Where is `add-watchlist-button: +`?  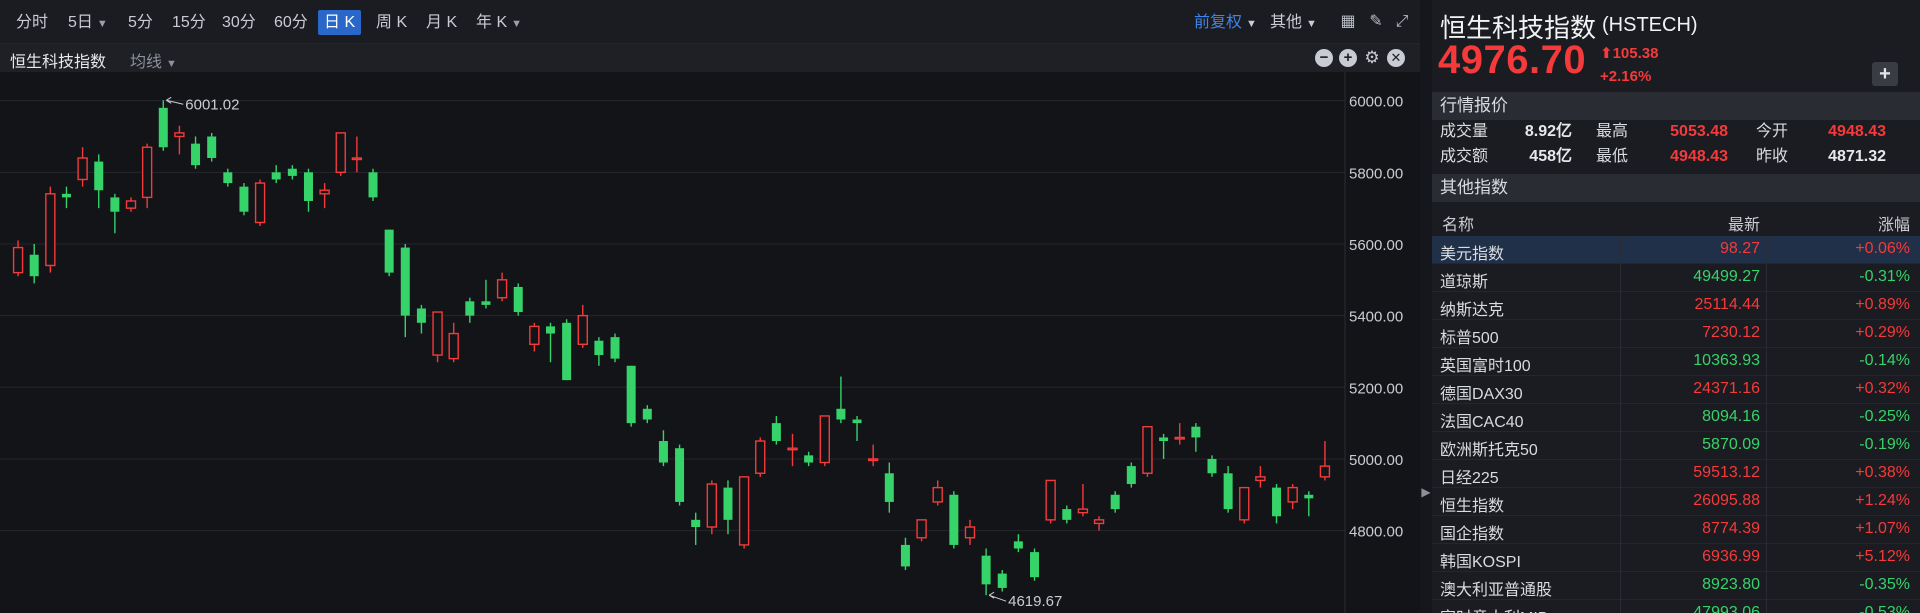 add-watchlist-button: + is located at coordinates (1885, 74).